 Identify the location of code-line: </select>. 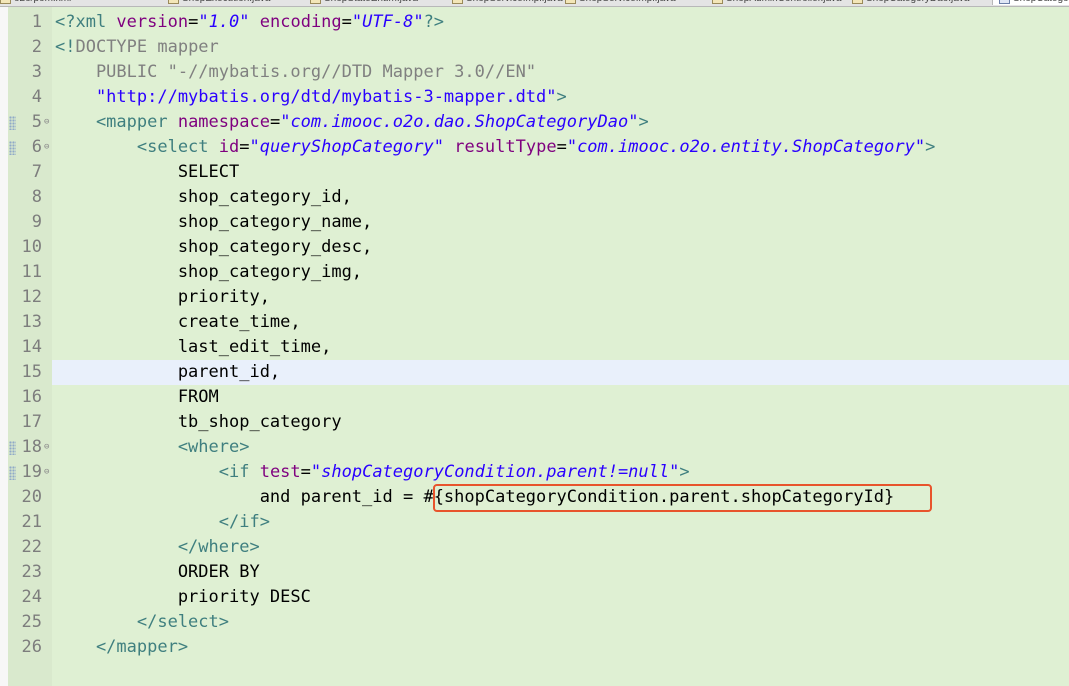
(142, 622).